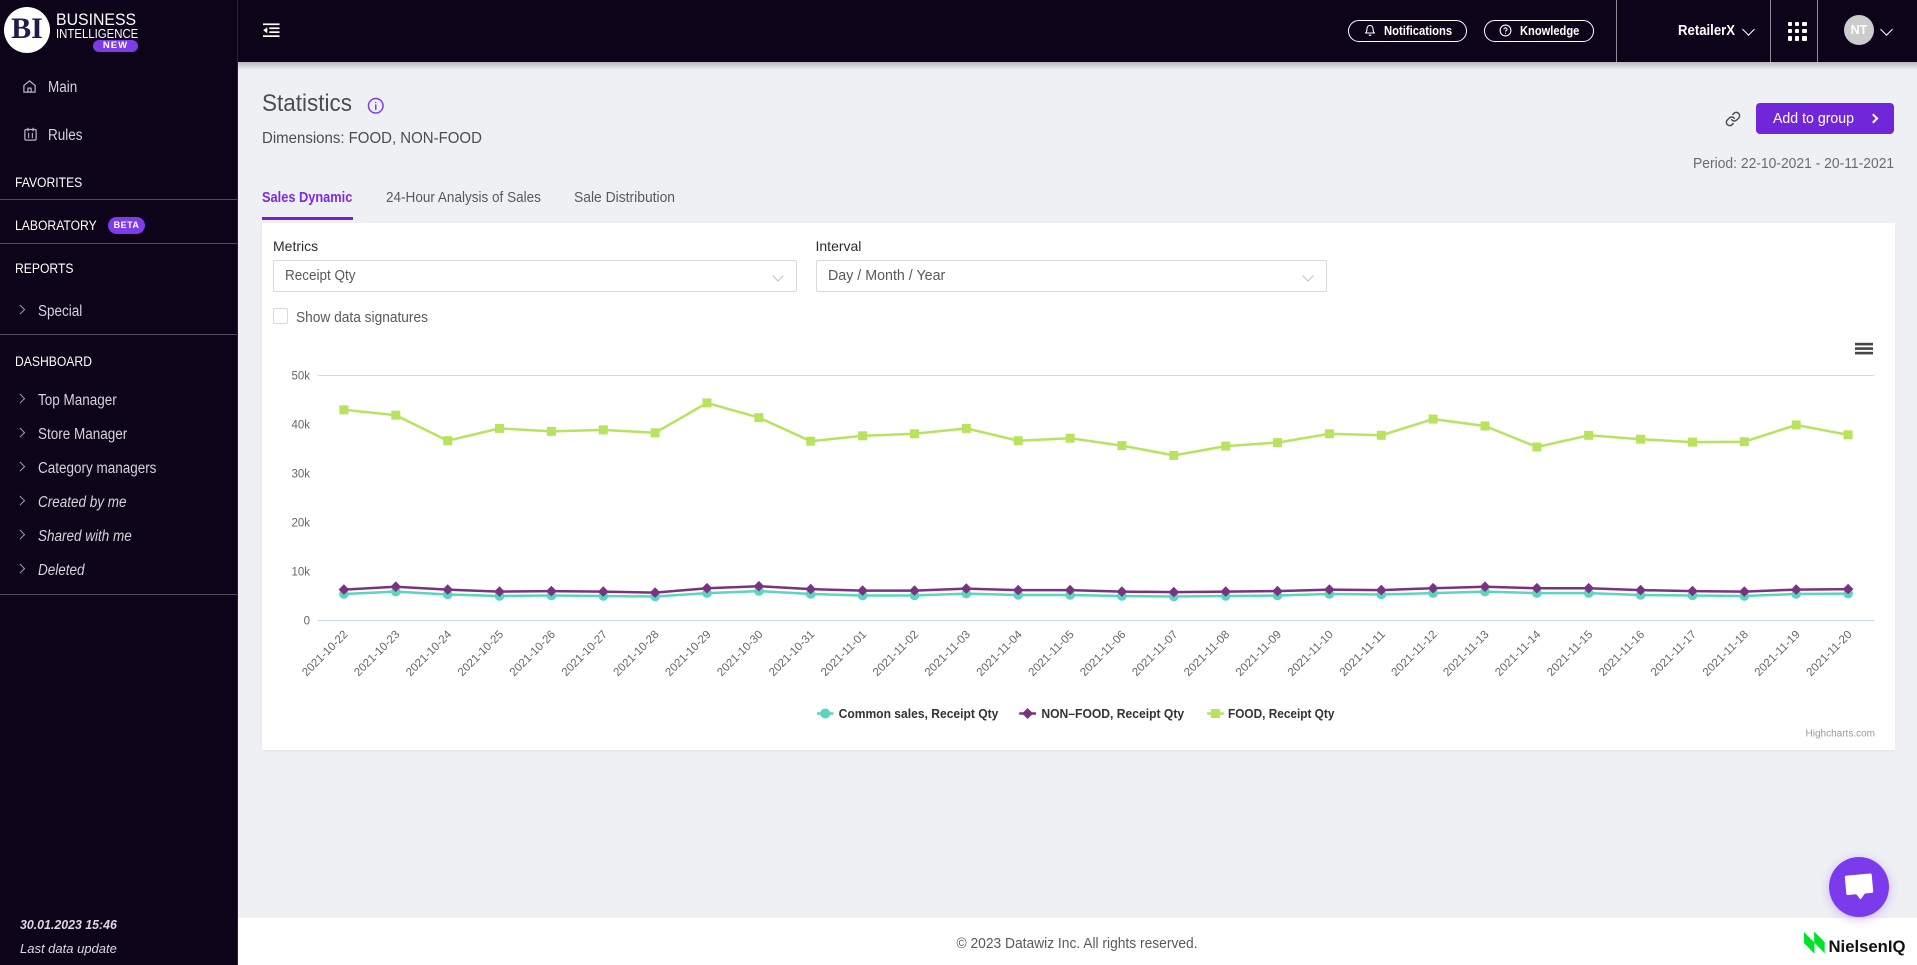 Image resolution: width=1917 pixels, height=965 pixels. I want to click on svg-text: 2021-11-12, so click(1415, 654).